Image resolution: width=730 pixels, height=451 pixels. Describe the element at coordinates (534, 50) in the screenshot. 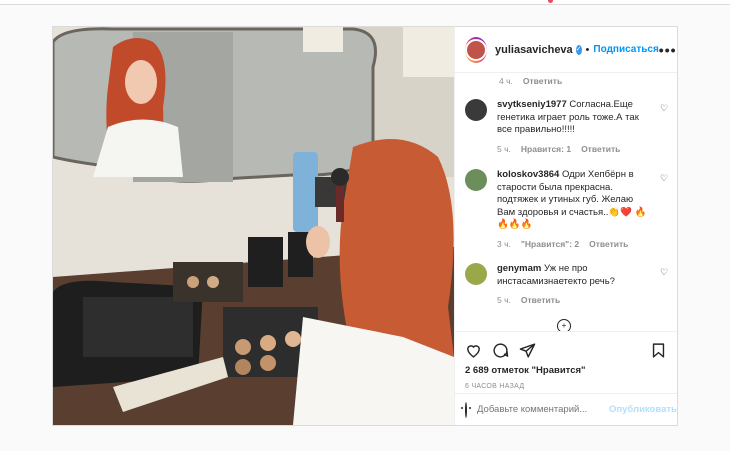

I see `author-username: yuliasavicheva` at that location.